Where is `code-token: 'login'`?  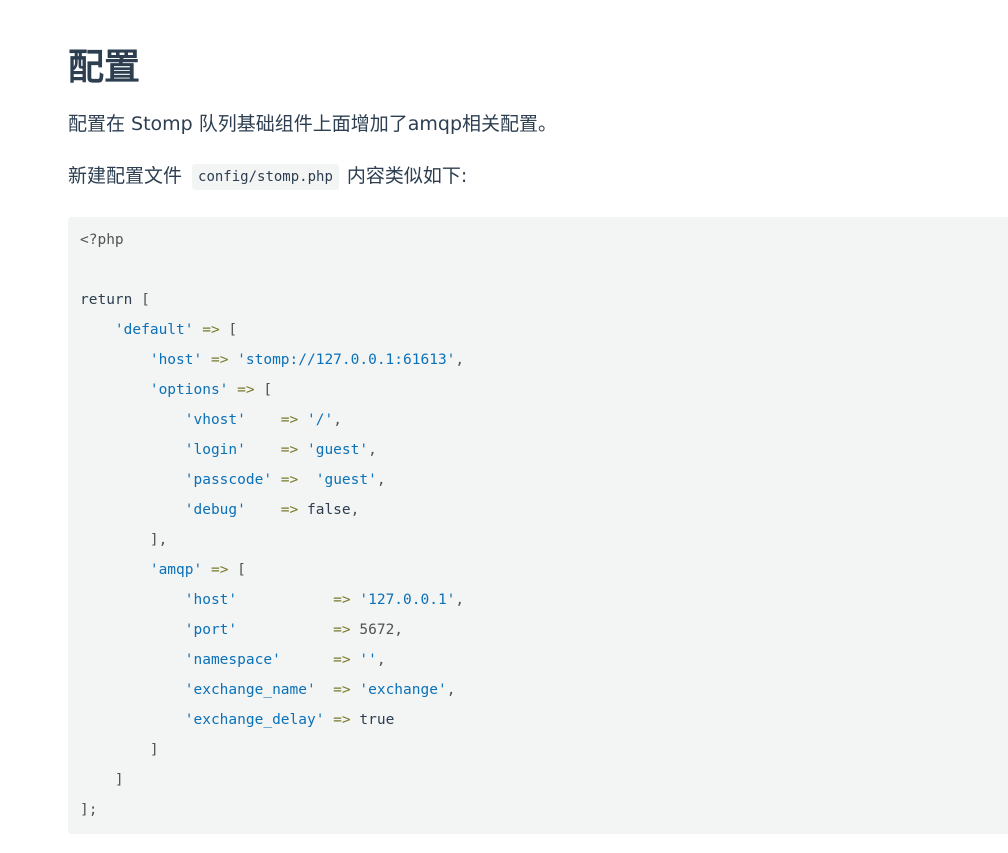 code-token: 'login' is located at coordinates (215, 450).